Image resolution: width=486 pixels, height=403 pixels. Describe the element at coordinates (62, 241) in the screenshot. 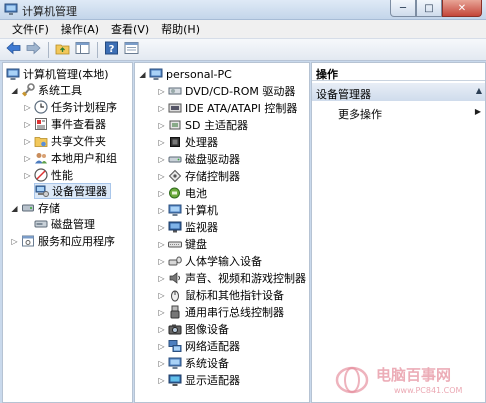

I see `tree-node-services-applications: ▷ 服务和应用程序` at that location.